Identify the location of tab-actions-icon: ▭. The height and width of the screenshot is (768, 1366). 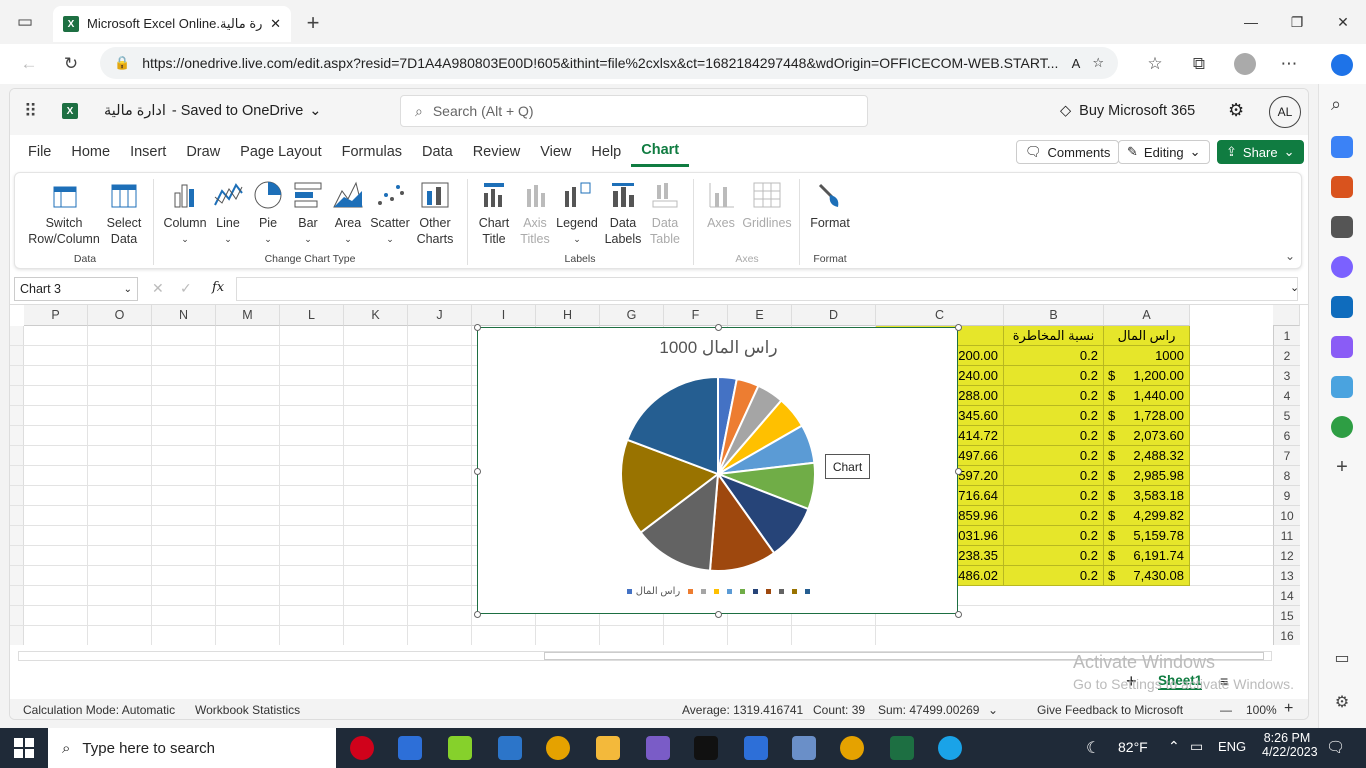
(25, 22).